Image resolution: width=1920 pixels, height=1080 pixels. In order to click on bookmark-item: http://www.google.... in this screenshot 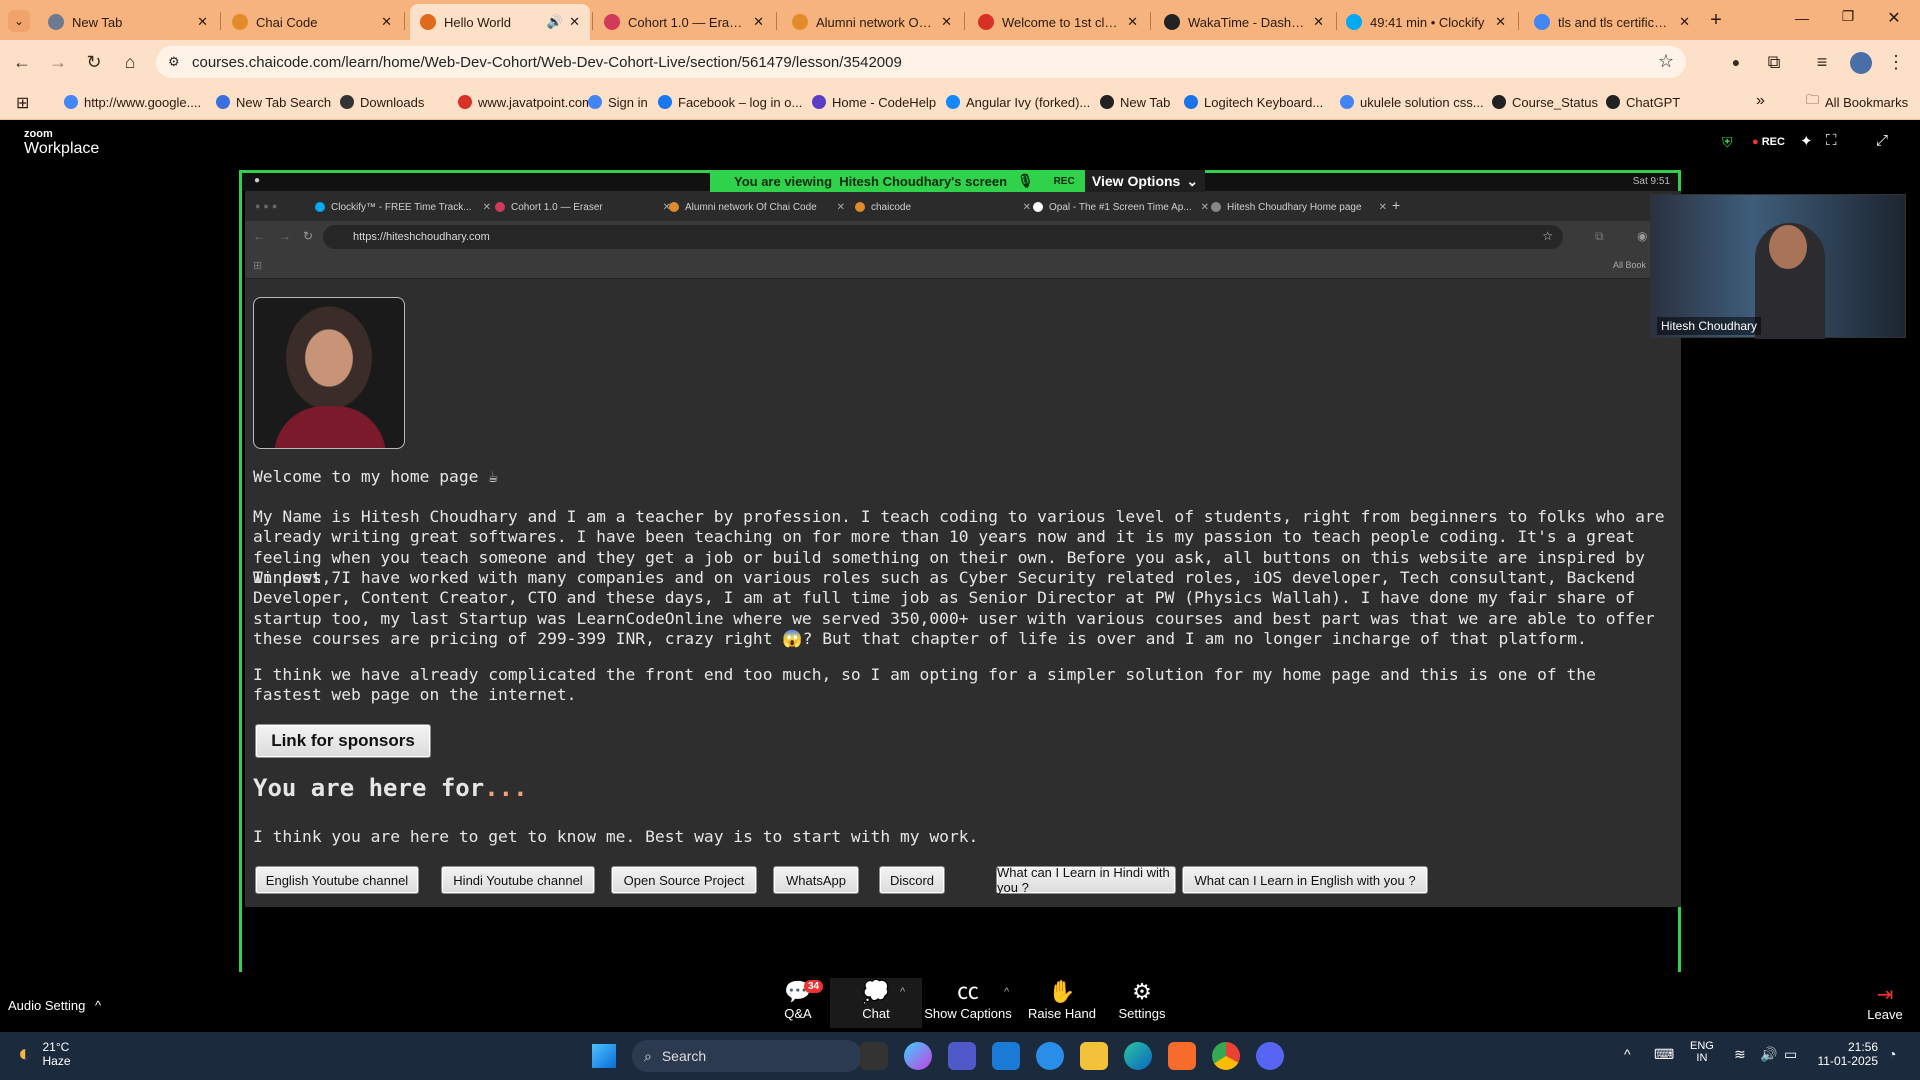, I will do `click(132, 102)`.